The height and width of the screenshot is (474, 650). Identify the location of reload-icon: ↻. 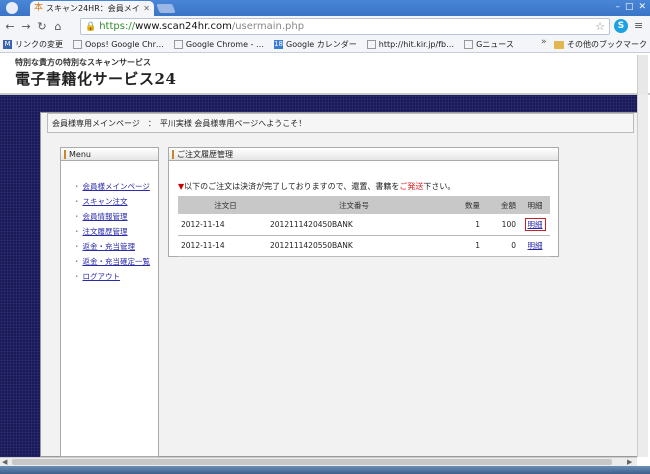
(42, 27).